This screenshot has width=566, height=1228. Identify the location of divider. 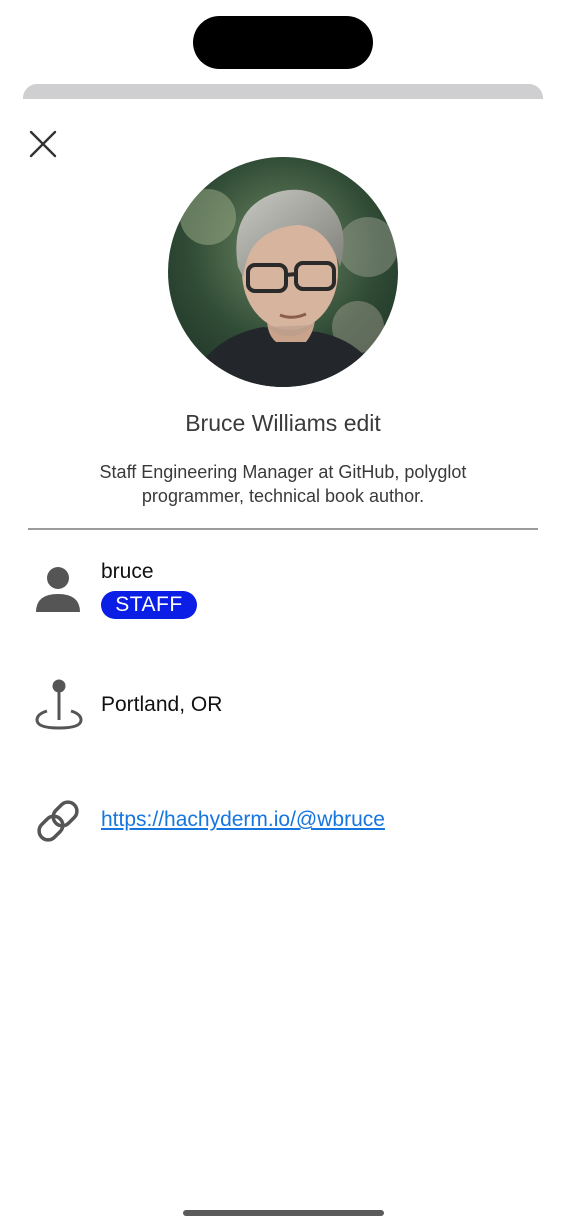
(283, 529).